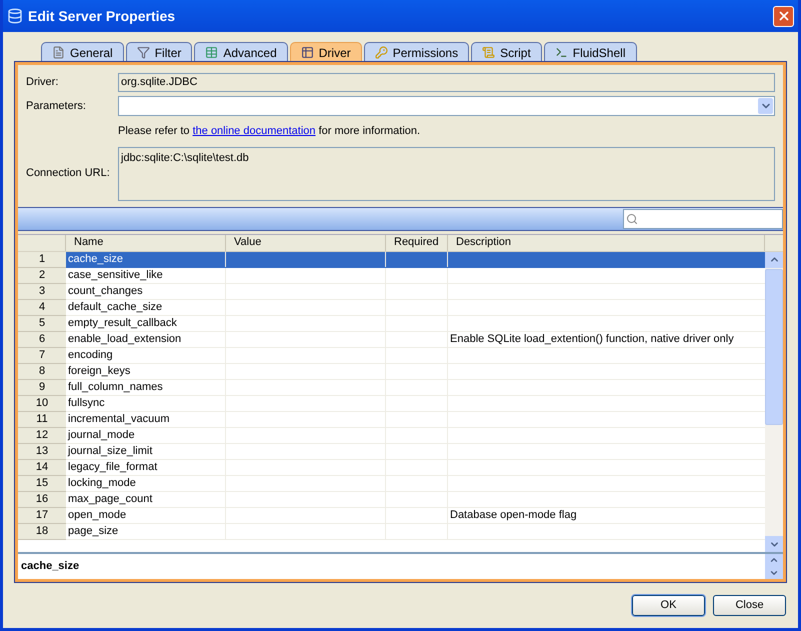 This screenshot has width=801, height=631. What do you see at coordinates (381, 52) in the screenshot?
I see `key-icon` at bounding box center [381, 52].